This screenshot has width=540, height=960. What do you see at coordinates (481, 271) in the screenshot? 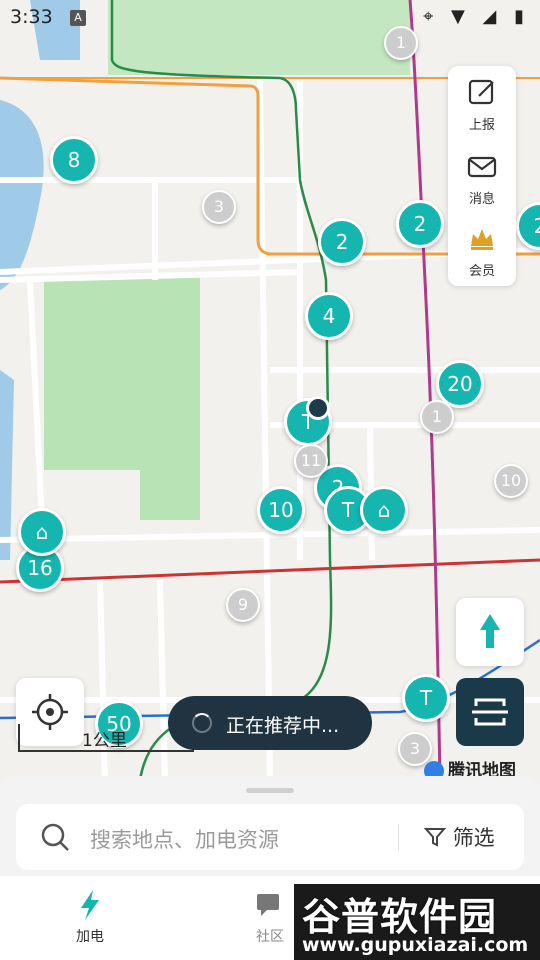
I see `membership-label: 会员` at bounding box center [481, 271].